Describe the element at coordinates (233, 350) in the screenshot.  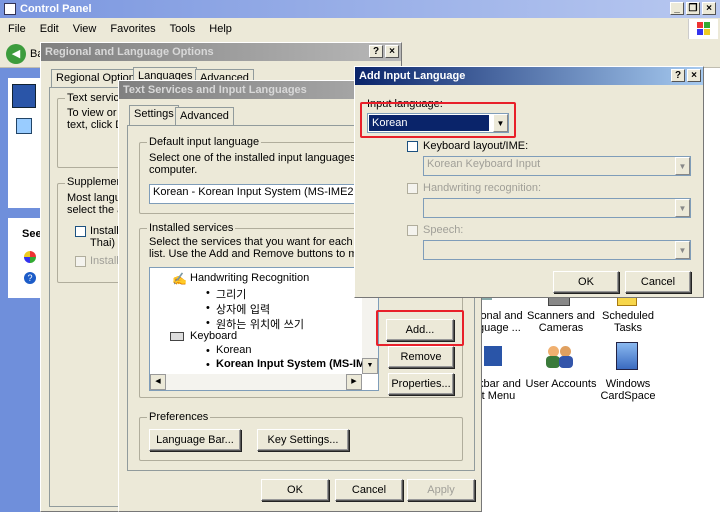
I see `tree-kb-korean: Korean` at that location.